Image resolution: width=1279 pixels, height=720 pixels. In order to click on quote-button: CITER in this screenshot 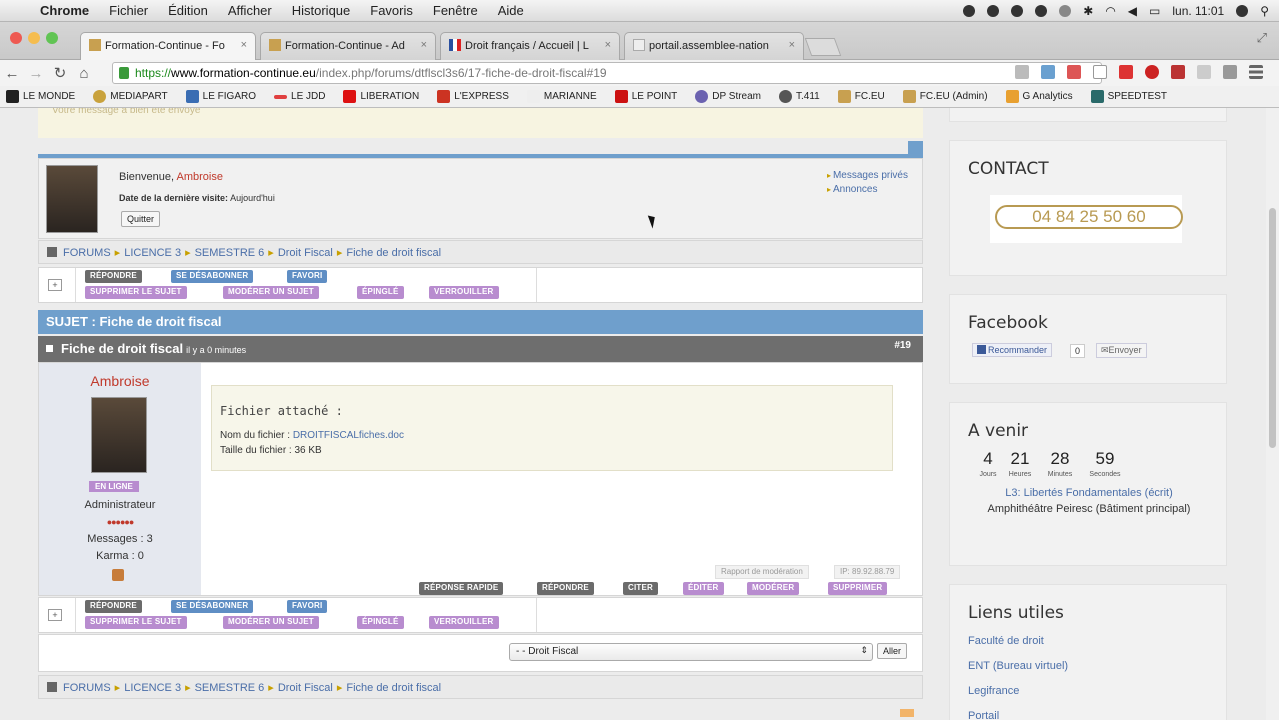, I will do `click(640, 588)`.